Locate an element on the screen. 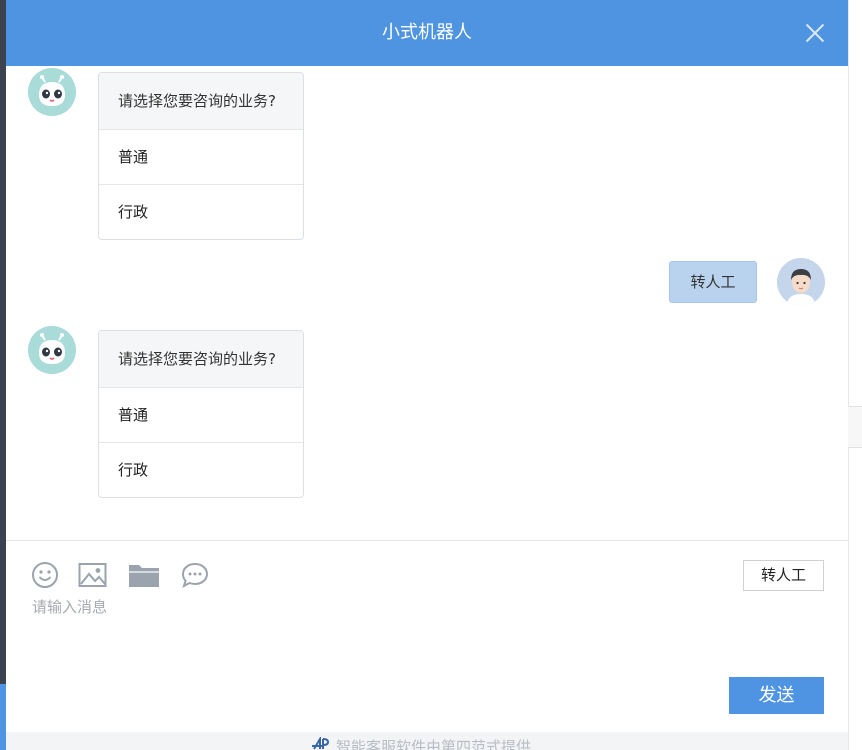 Image resolution: width=862 pixels, height=750 pixels. send-button: 发送 is located at coordinates (776, 695).